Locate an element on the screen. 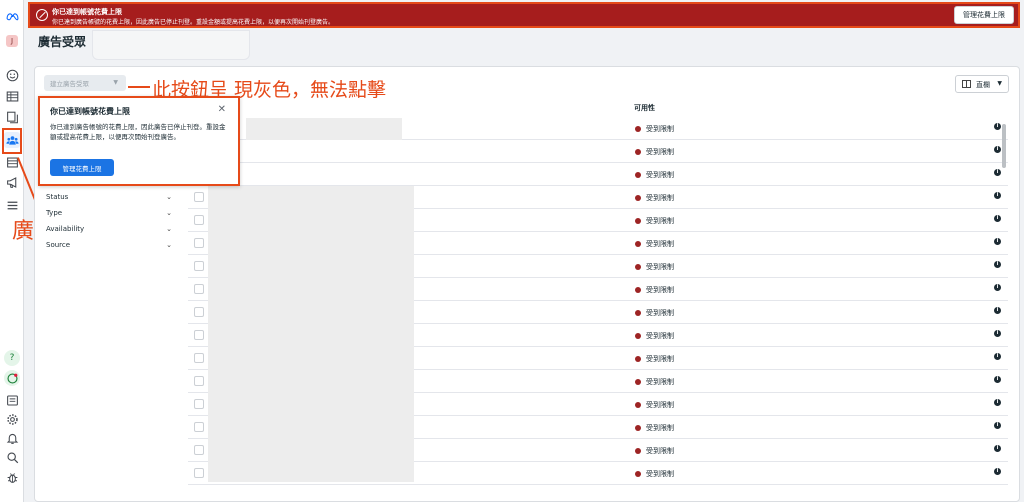  feedback-icon is located at coordinates (12, 378).